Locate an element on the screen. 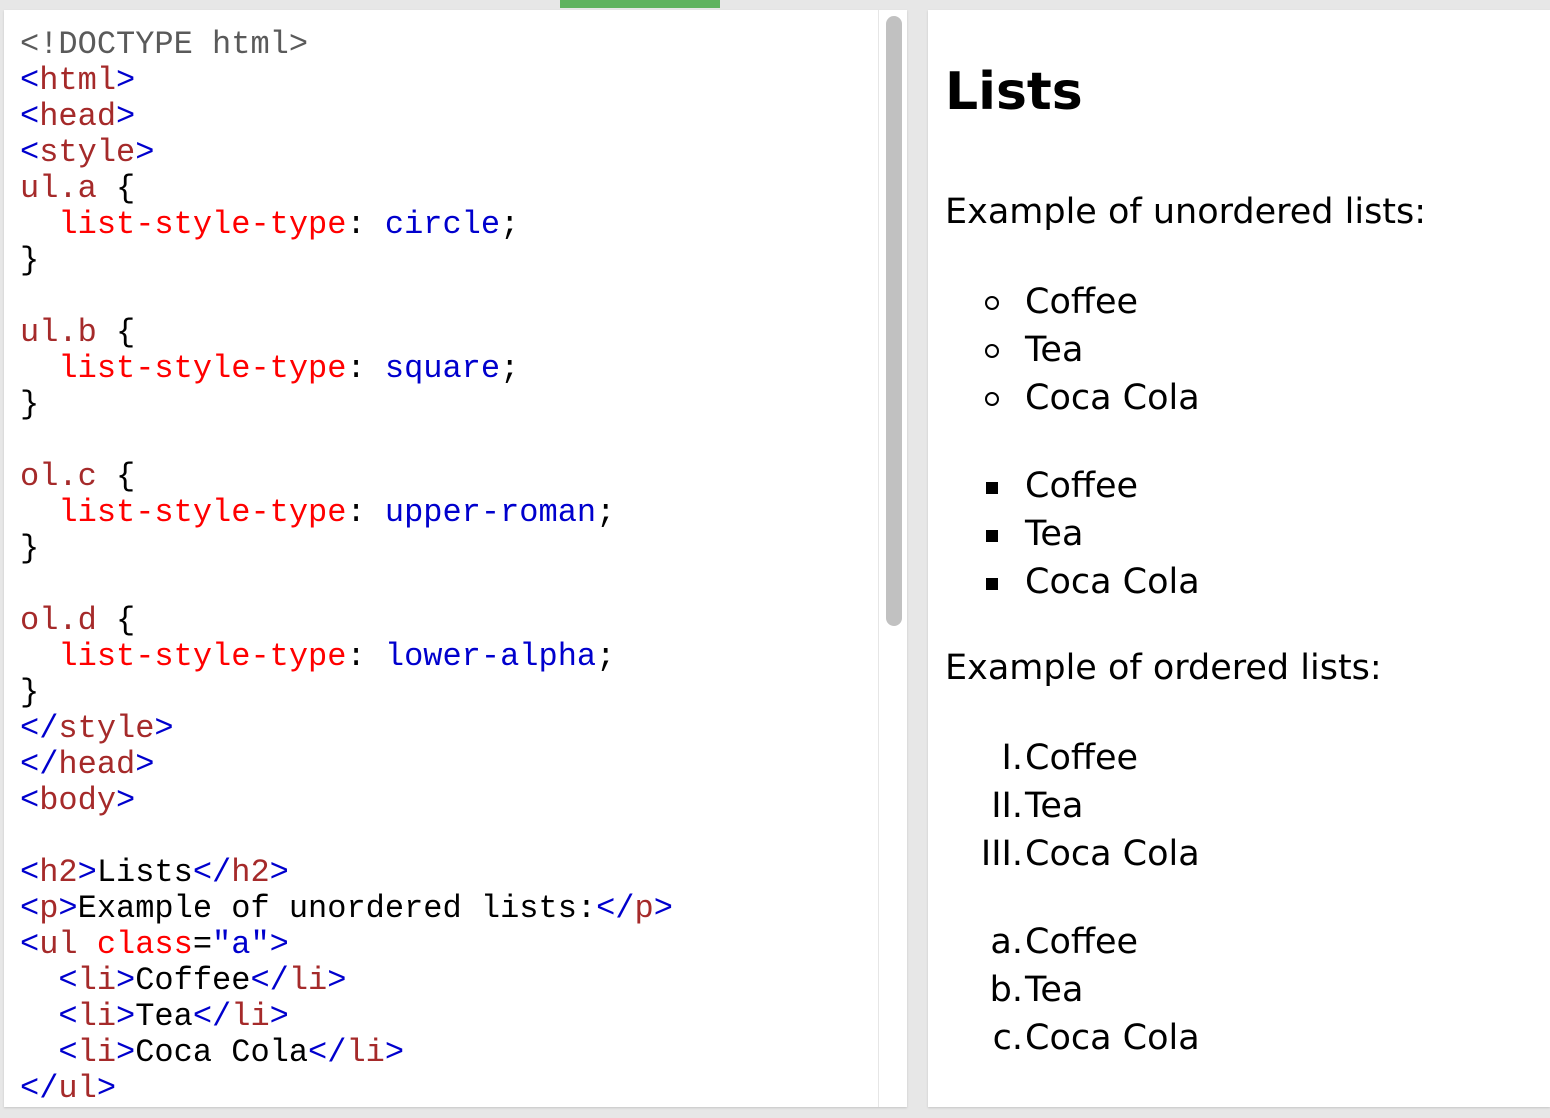 The image size is (1550, 1118). list-number-marker: b. is located at coordinates (1006, 990).